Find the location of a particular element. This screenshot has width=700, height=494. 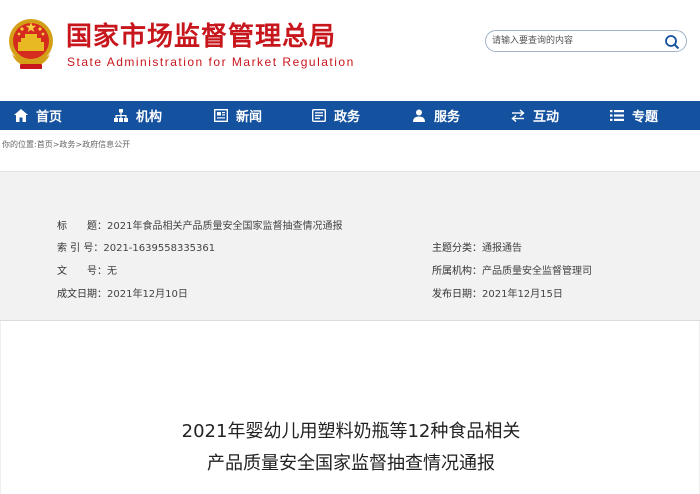

meta-agency-row: 所属机构：产品质量安全监督管理司 is located at coordinates (512, 269).